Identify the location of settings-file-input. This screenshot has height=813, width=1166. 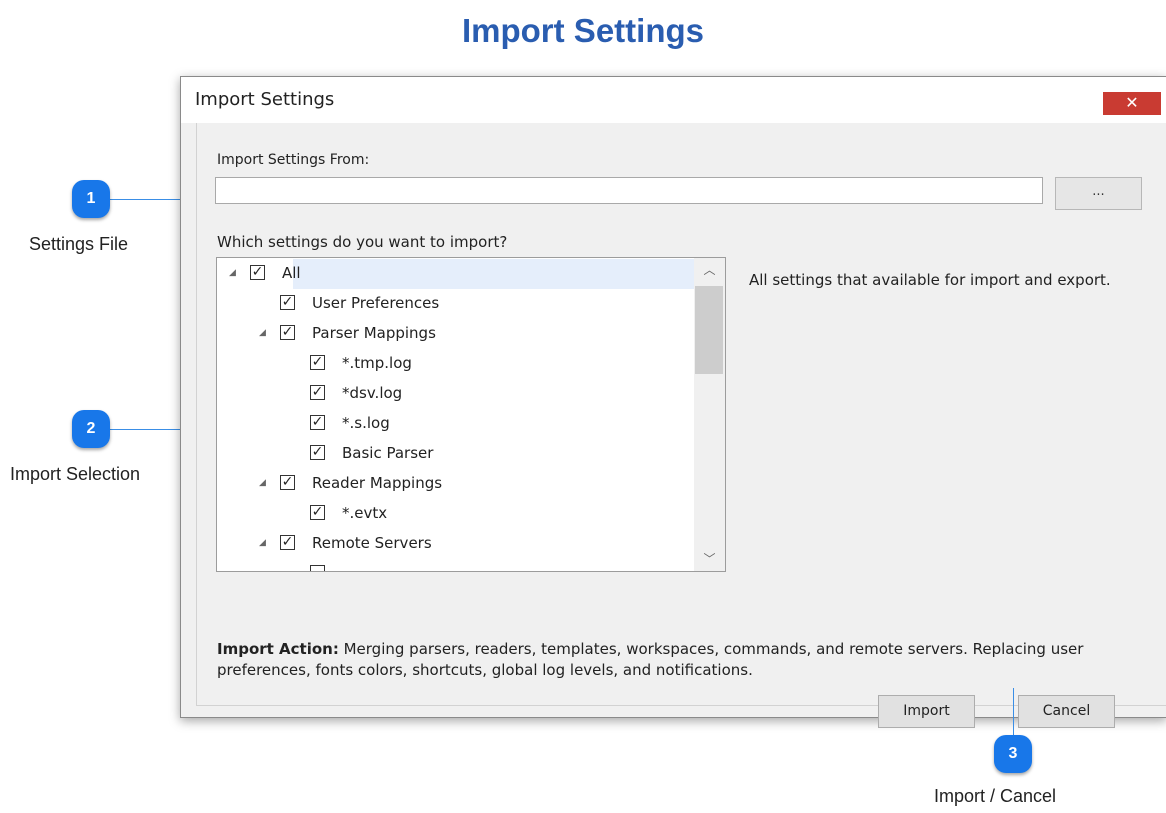
(629, 190).